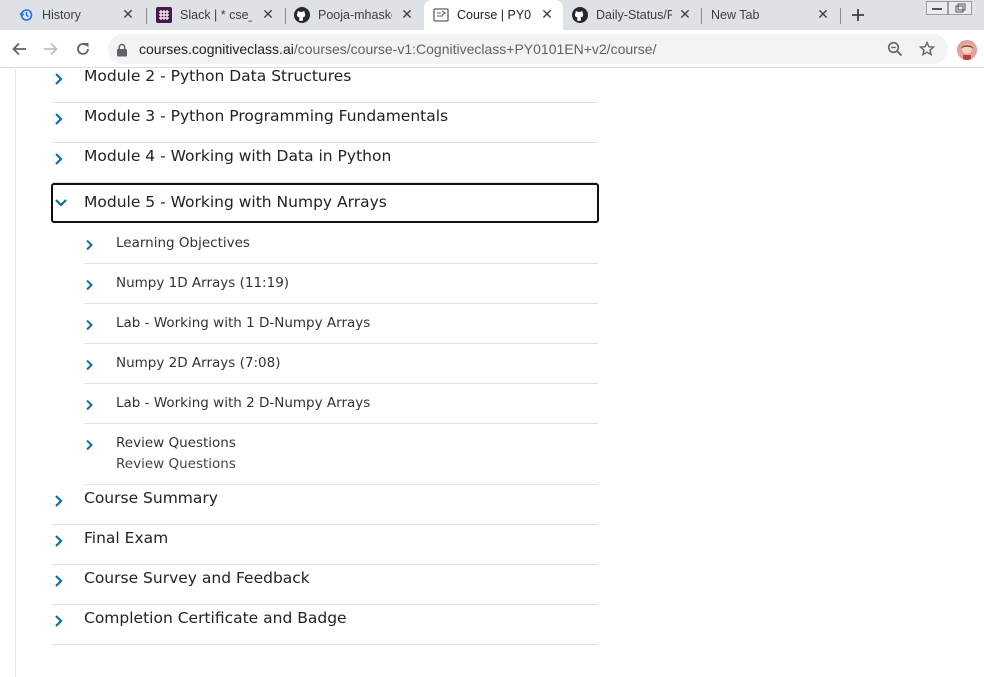  What do you see at coordinates (26, 15) in the screenshot?
I see `history-icon` at bounding box center [26, 15].